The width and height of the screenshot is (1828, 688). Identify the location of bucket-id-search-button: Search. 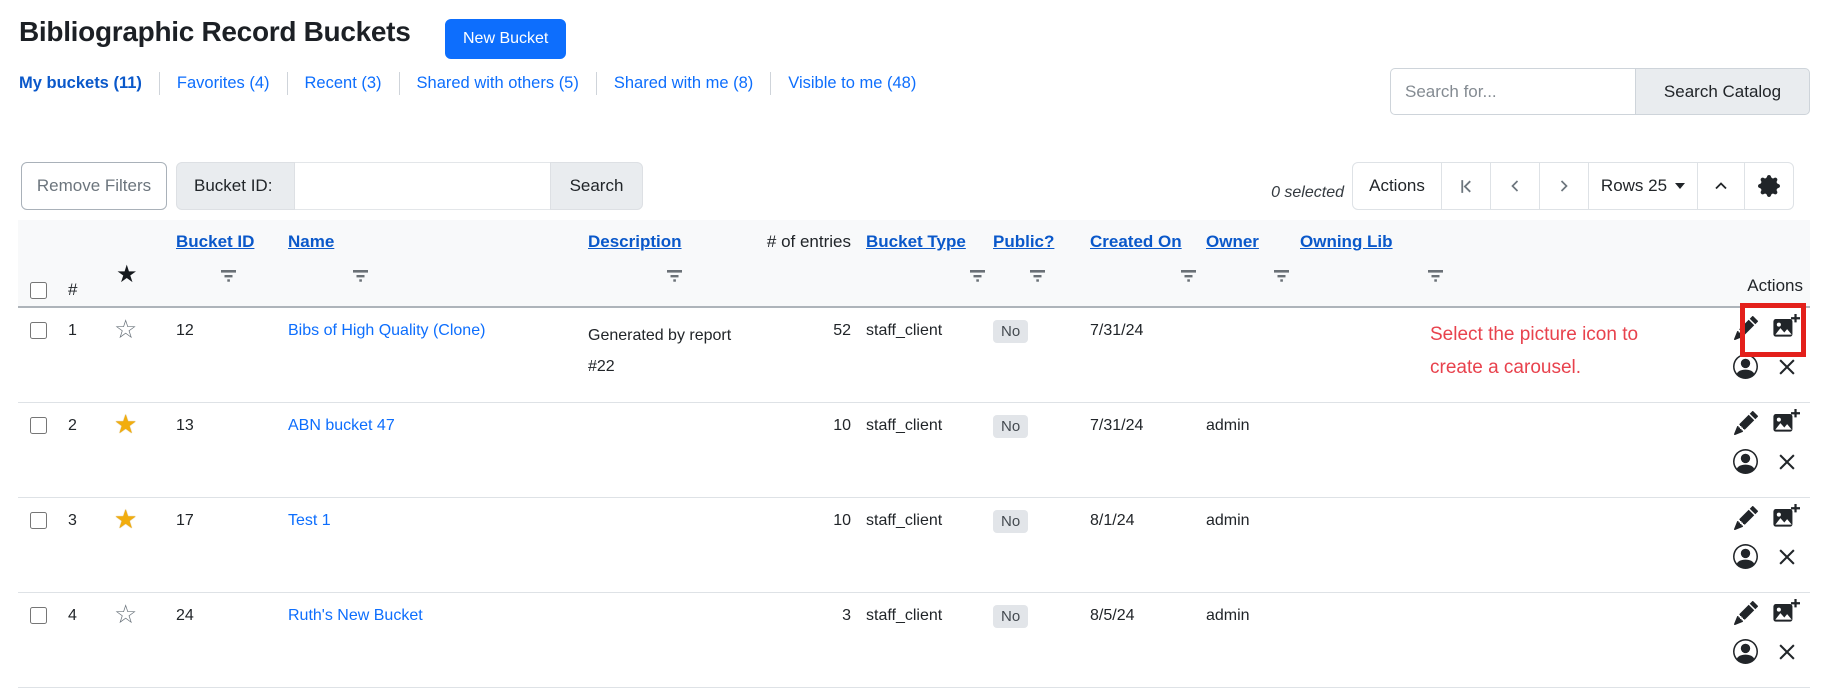
(596, 186).